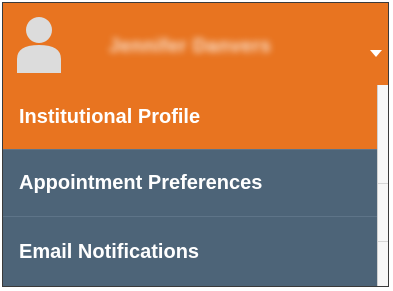 The width and height of the screenshot is (393, 291). I want to click on menu-item-label: Appointment Preferences, so click(141, 182).